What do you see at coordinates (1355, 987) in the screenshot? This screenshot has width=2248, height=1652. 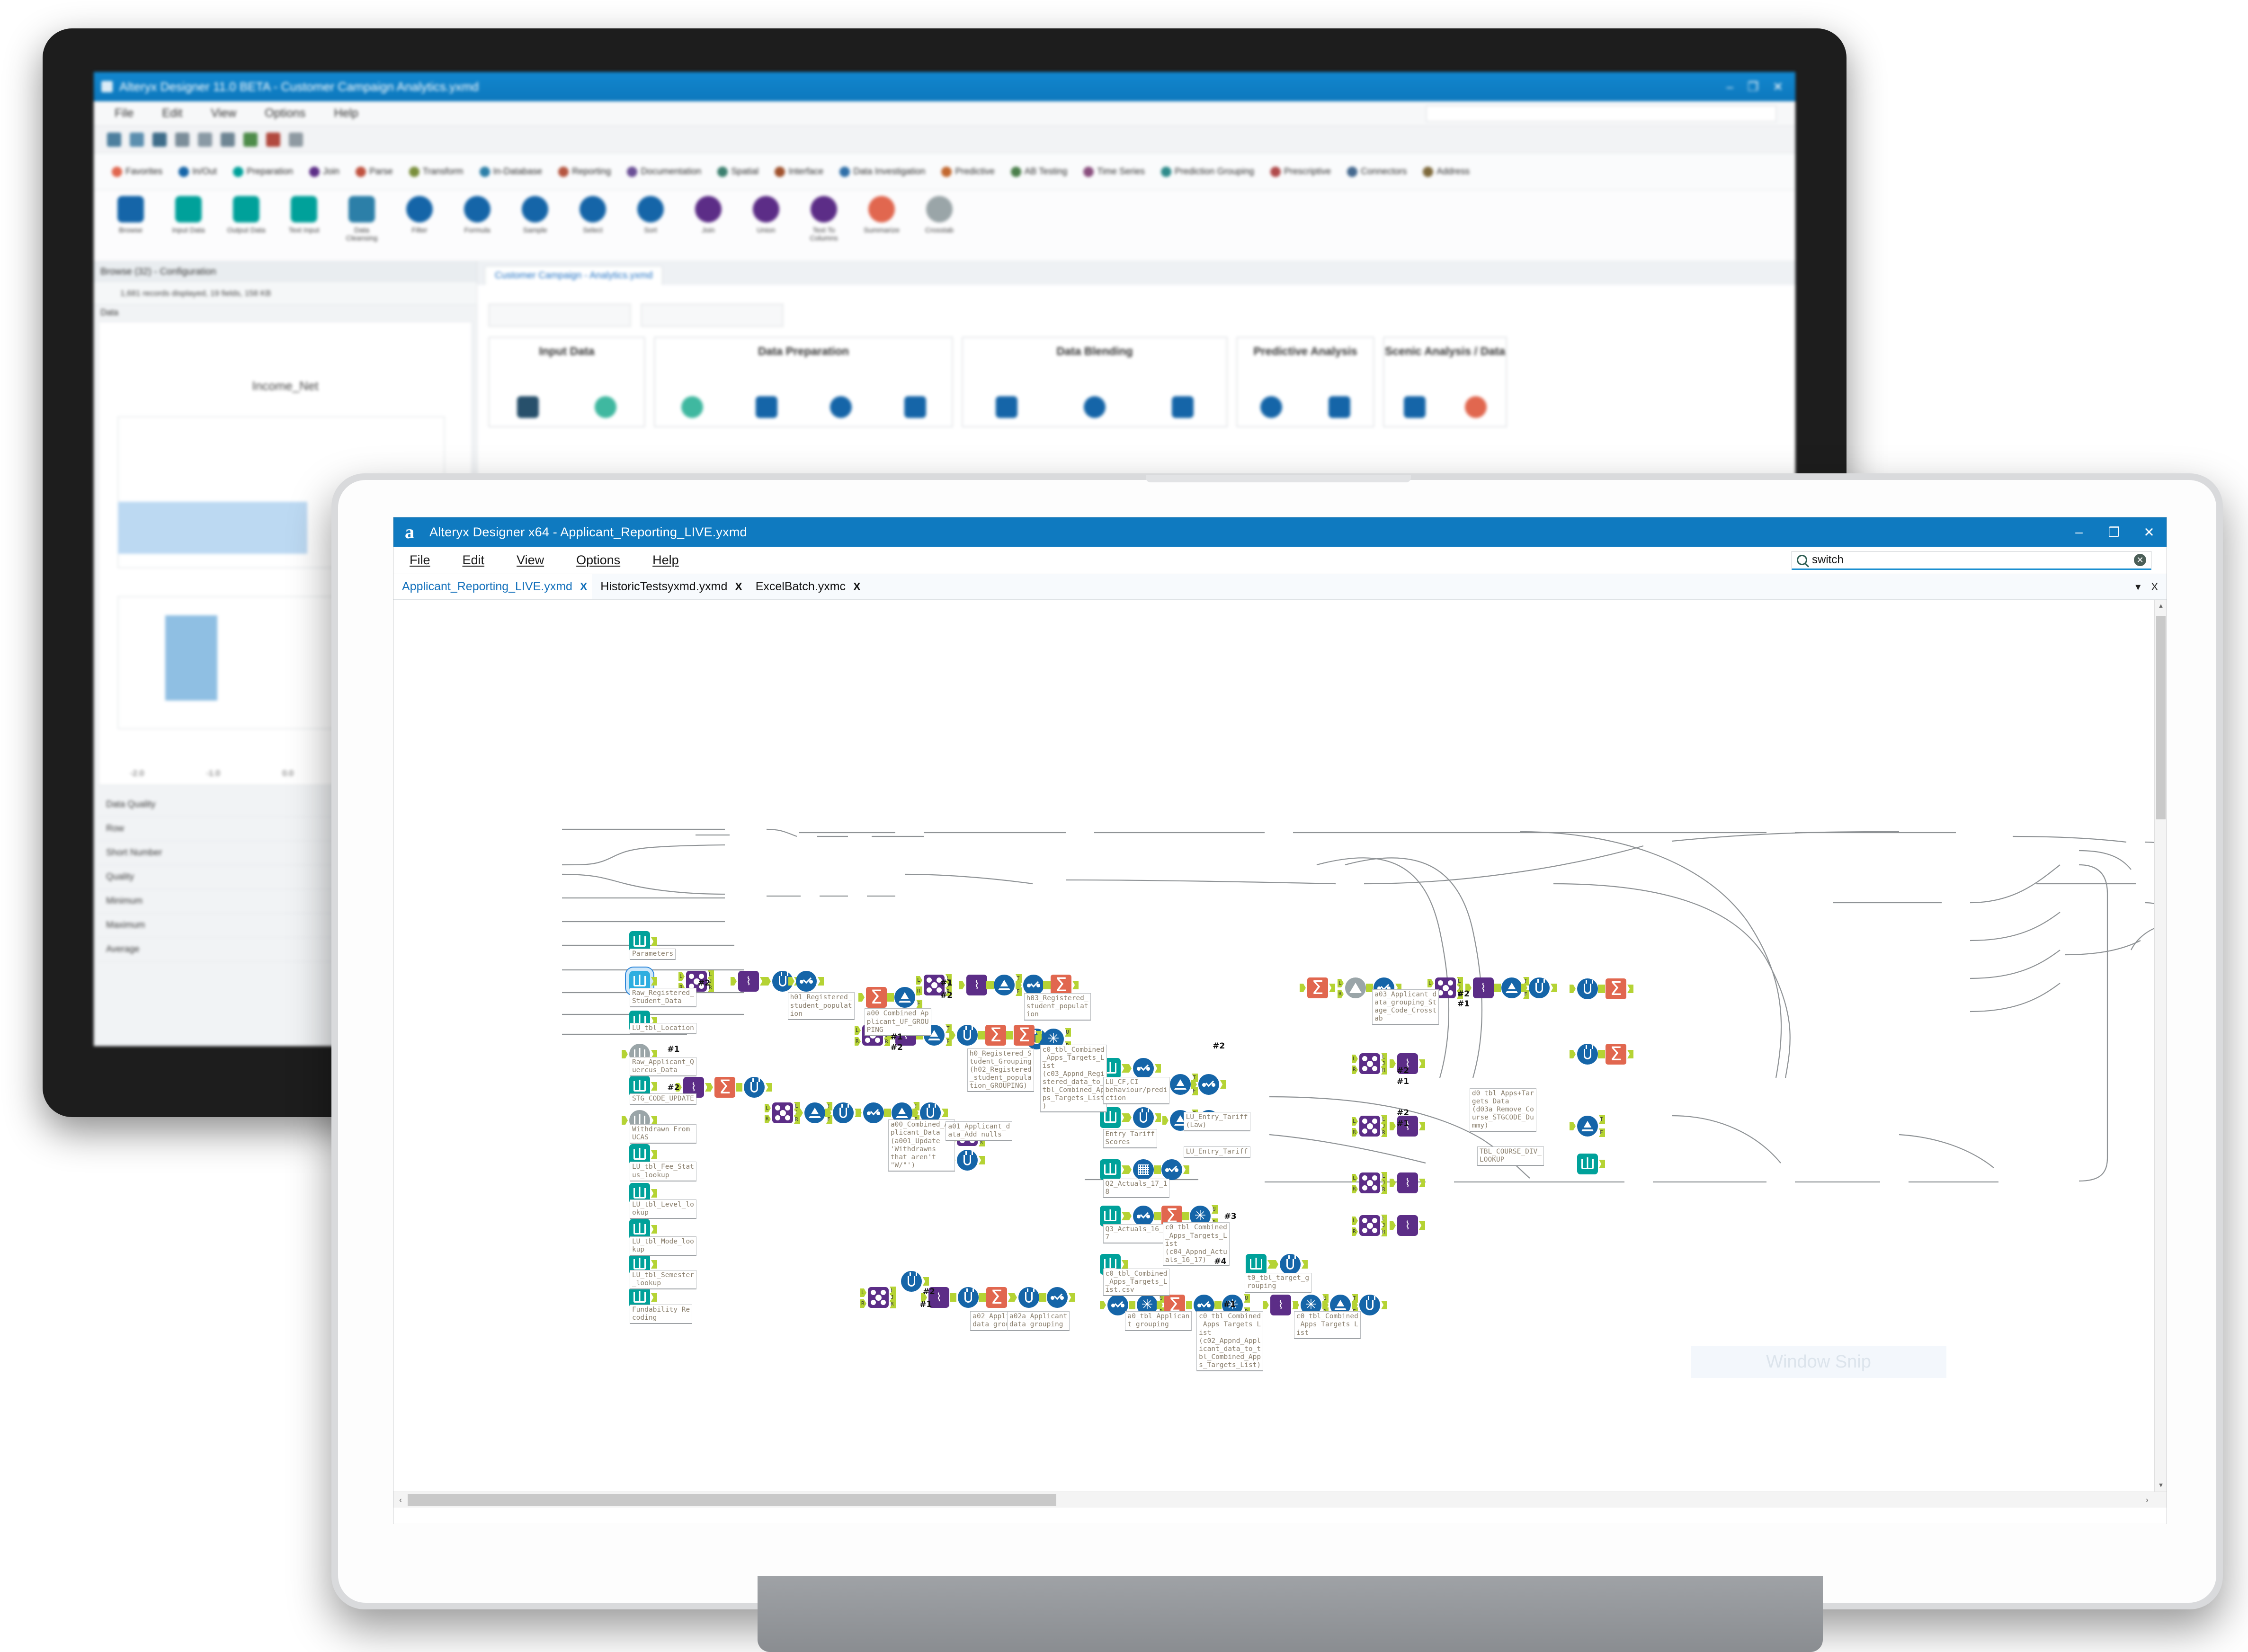 I see `crosstab-tool-icon` at bounding box center [1355, 987].